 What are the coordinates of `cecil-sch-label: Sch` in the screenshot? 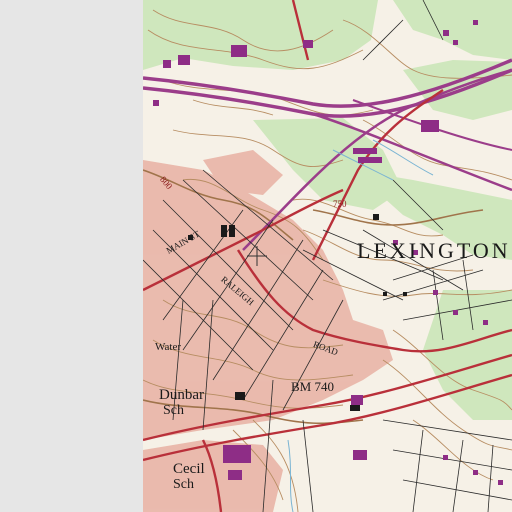 It's located at (183, 484).